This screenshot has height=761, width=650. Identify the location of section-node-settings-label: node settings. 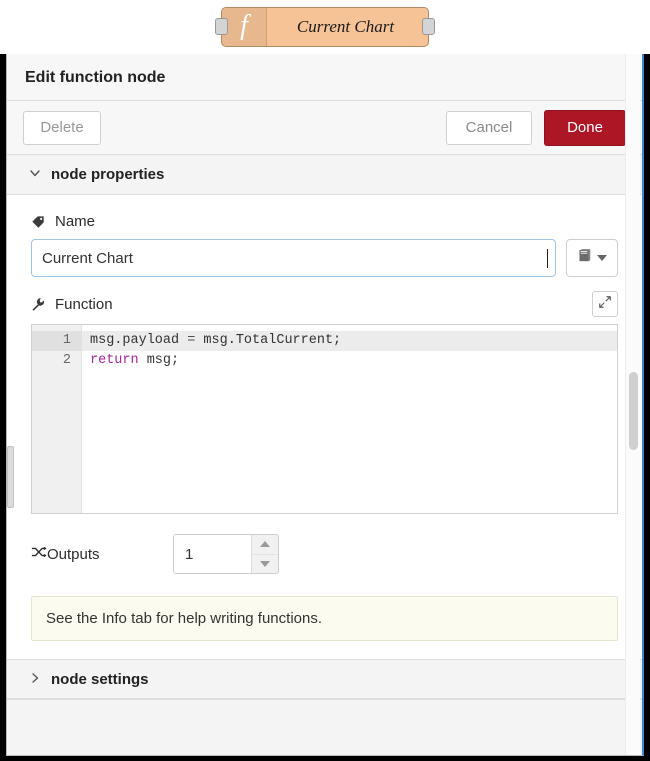
(100, 679).